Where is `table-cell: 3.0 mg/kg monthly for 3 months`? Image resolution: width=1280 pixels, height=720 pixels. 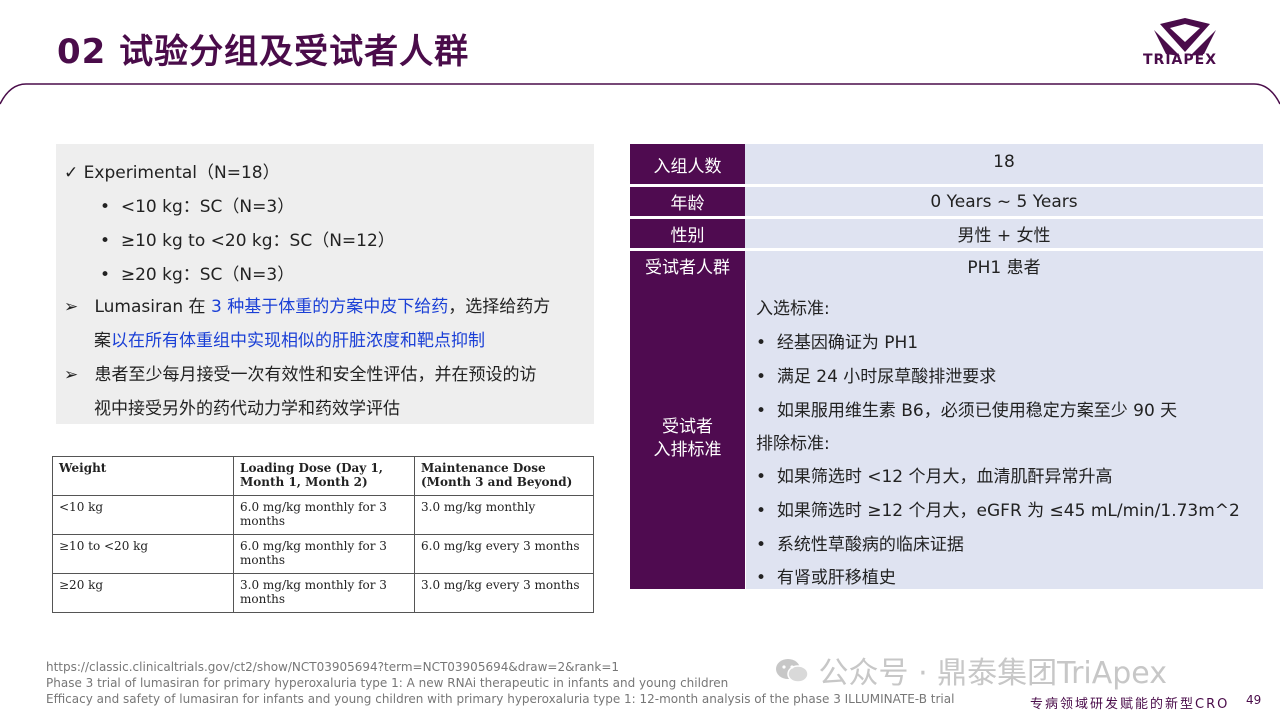
table-cell: 3.0 mg/kg monthly for 3 months is located at coordinates (324, 593).